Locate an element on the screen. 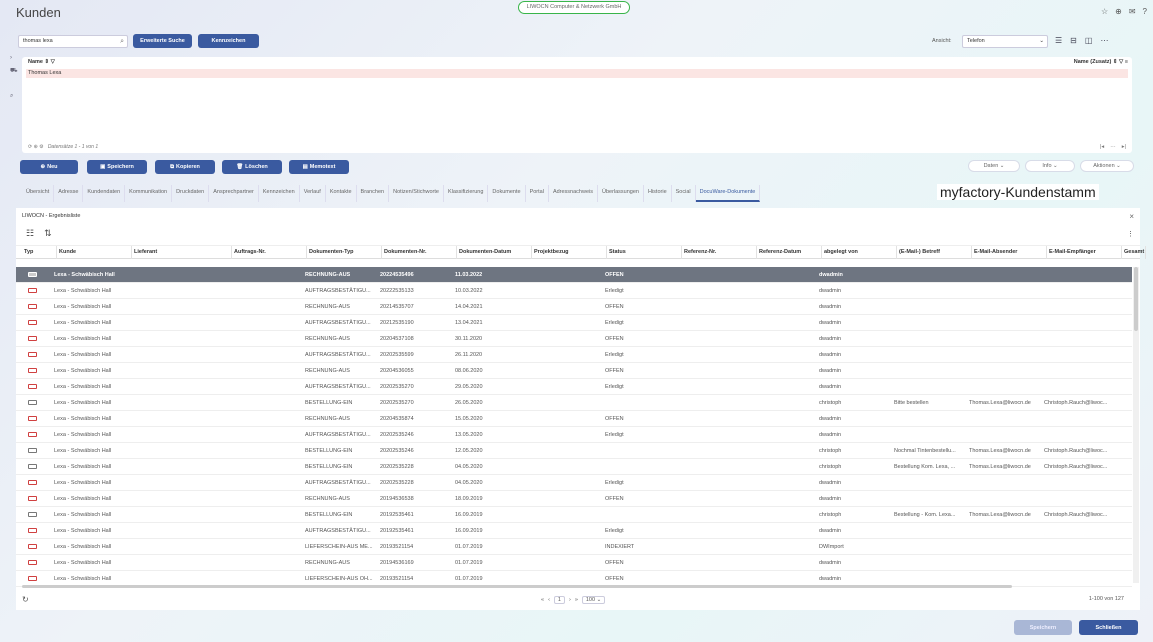 This screenshot has width=1153, height=642. column-header: abgelegt von is located at coordinates (859, 252).